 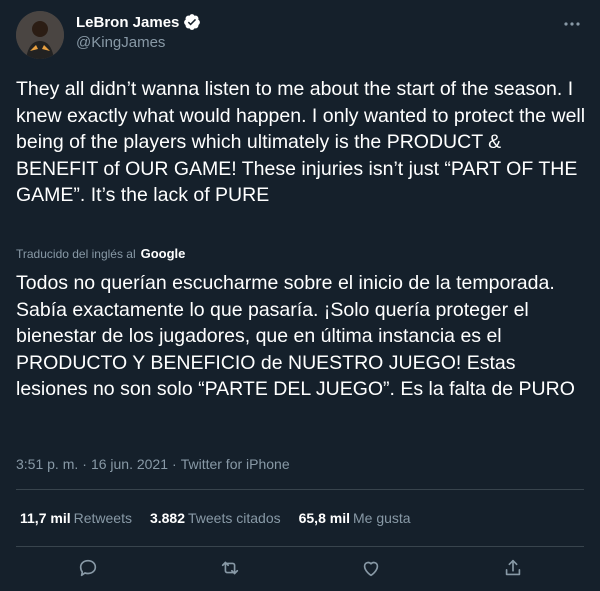 What do you see at coordinates (163, 253) in the screenshot?
I see `google-logo: Google` at bounding box center [163, 253].